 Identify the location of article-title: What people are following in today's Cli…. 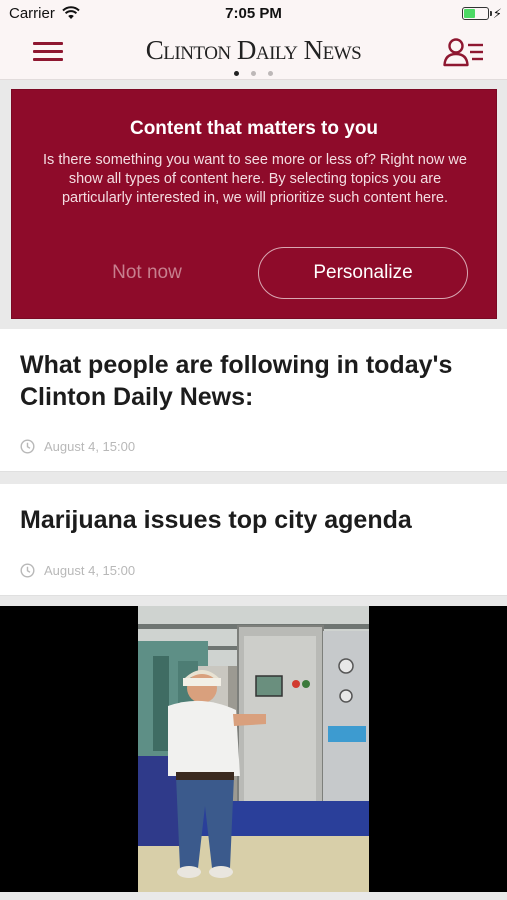
(236, 381).